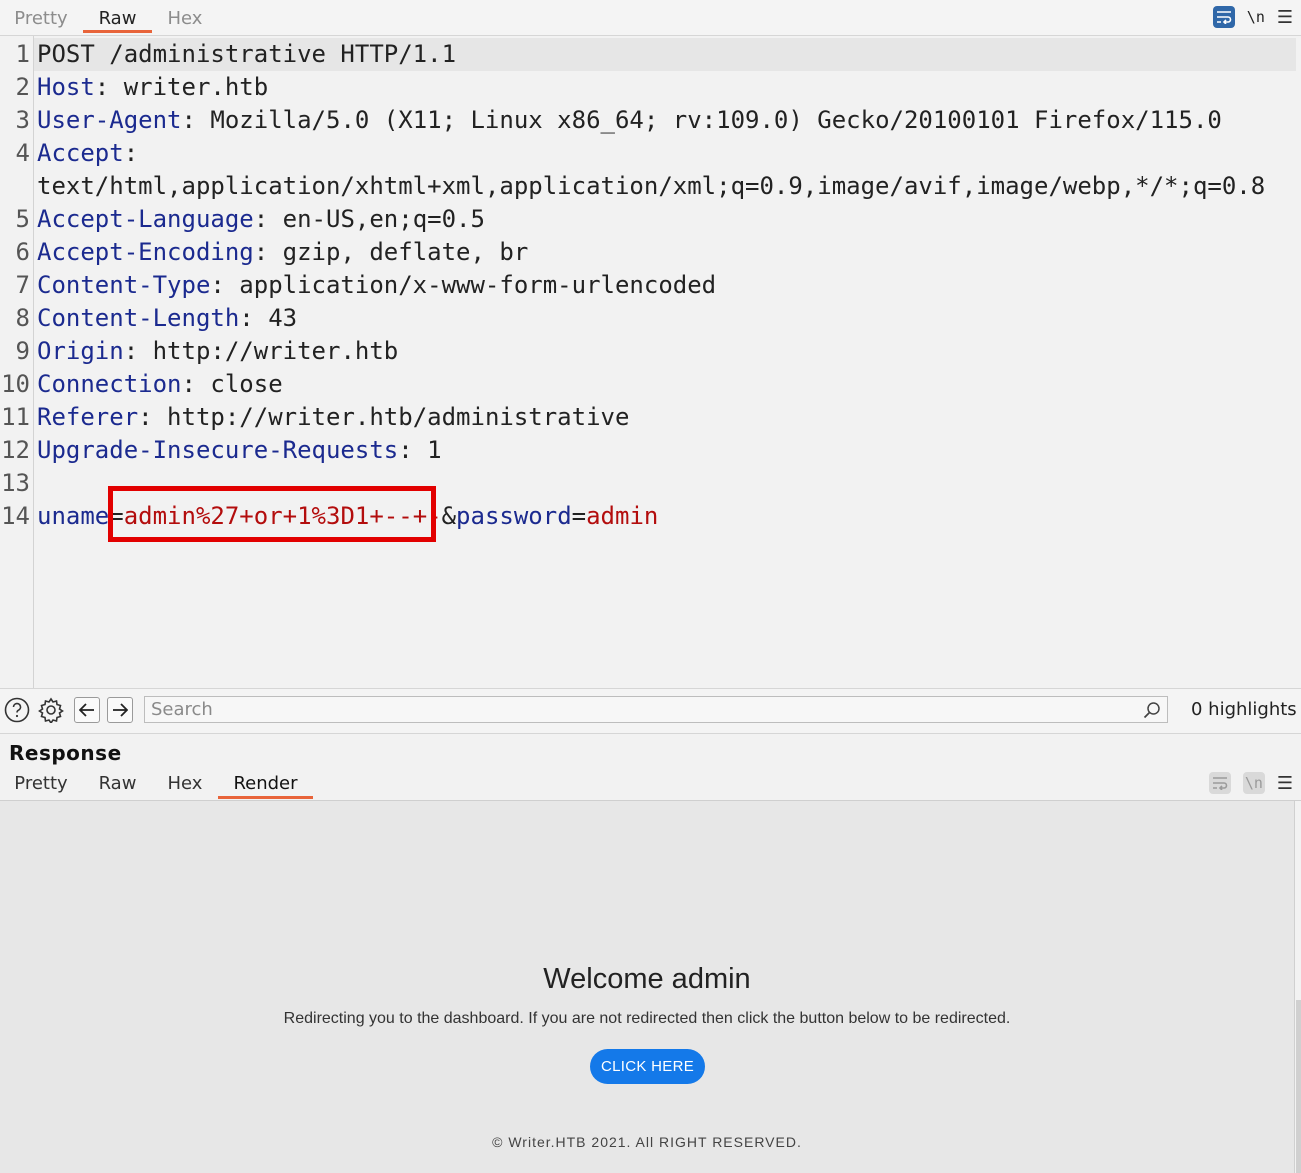 The image size is (1301, 1173). What do you see at coordinates (22, 54) in the screenshot?
I see `line-number: 1` at bounding box center [22, 54].